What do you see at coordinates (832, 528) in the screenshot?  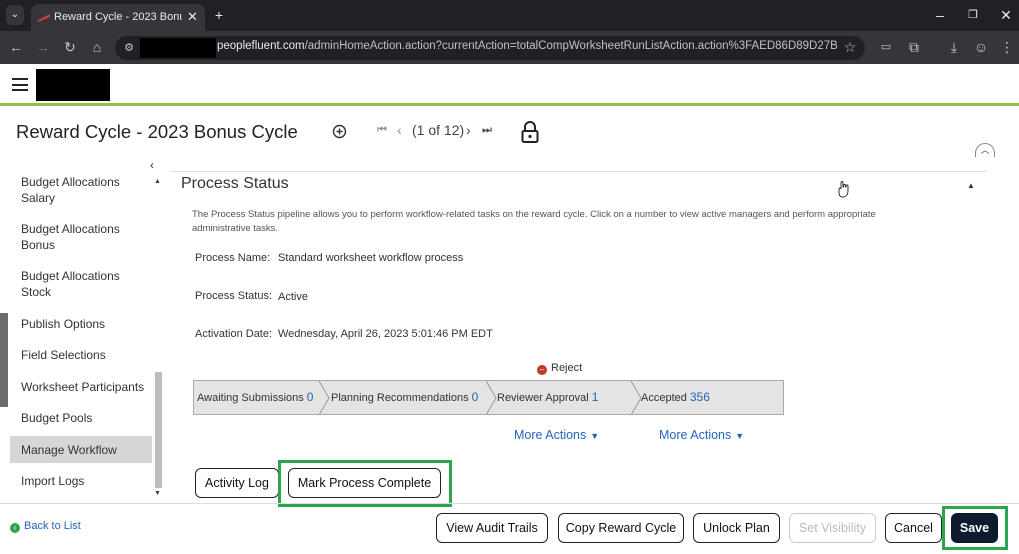 I see `set-visibility-button: Set Visibility` at bounding box center [832, 528].